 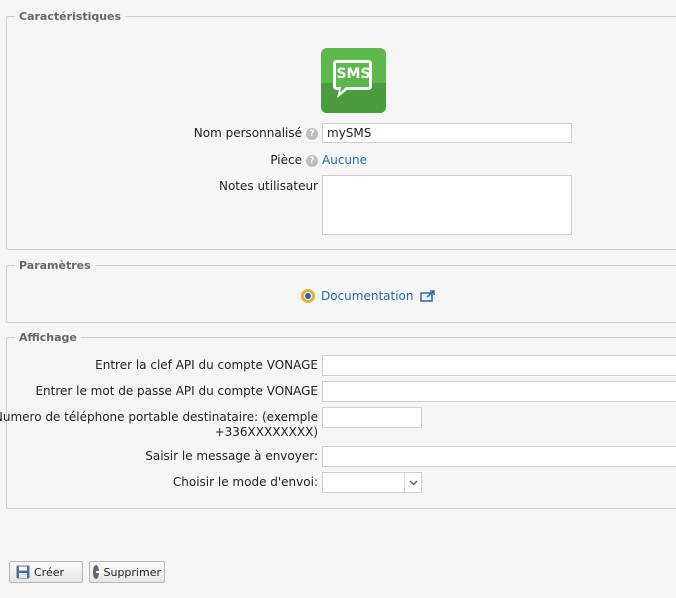 I want to click on mode-select, so click(x=372, y=482).